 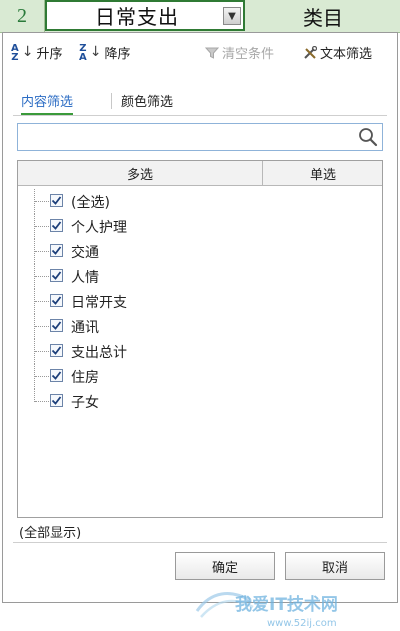 I want to click on sort-az-icon: AZ, so click(x=15, y=52).